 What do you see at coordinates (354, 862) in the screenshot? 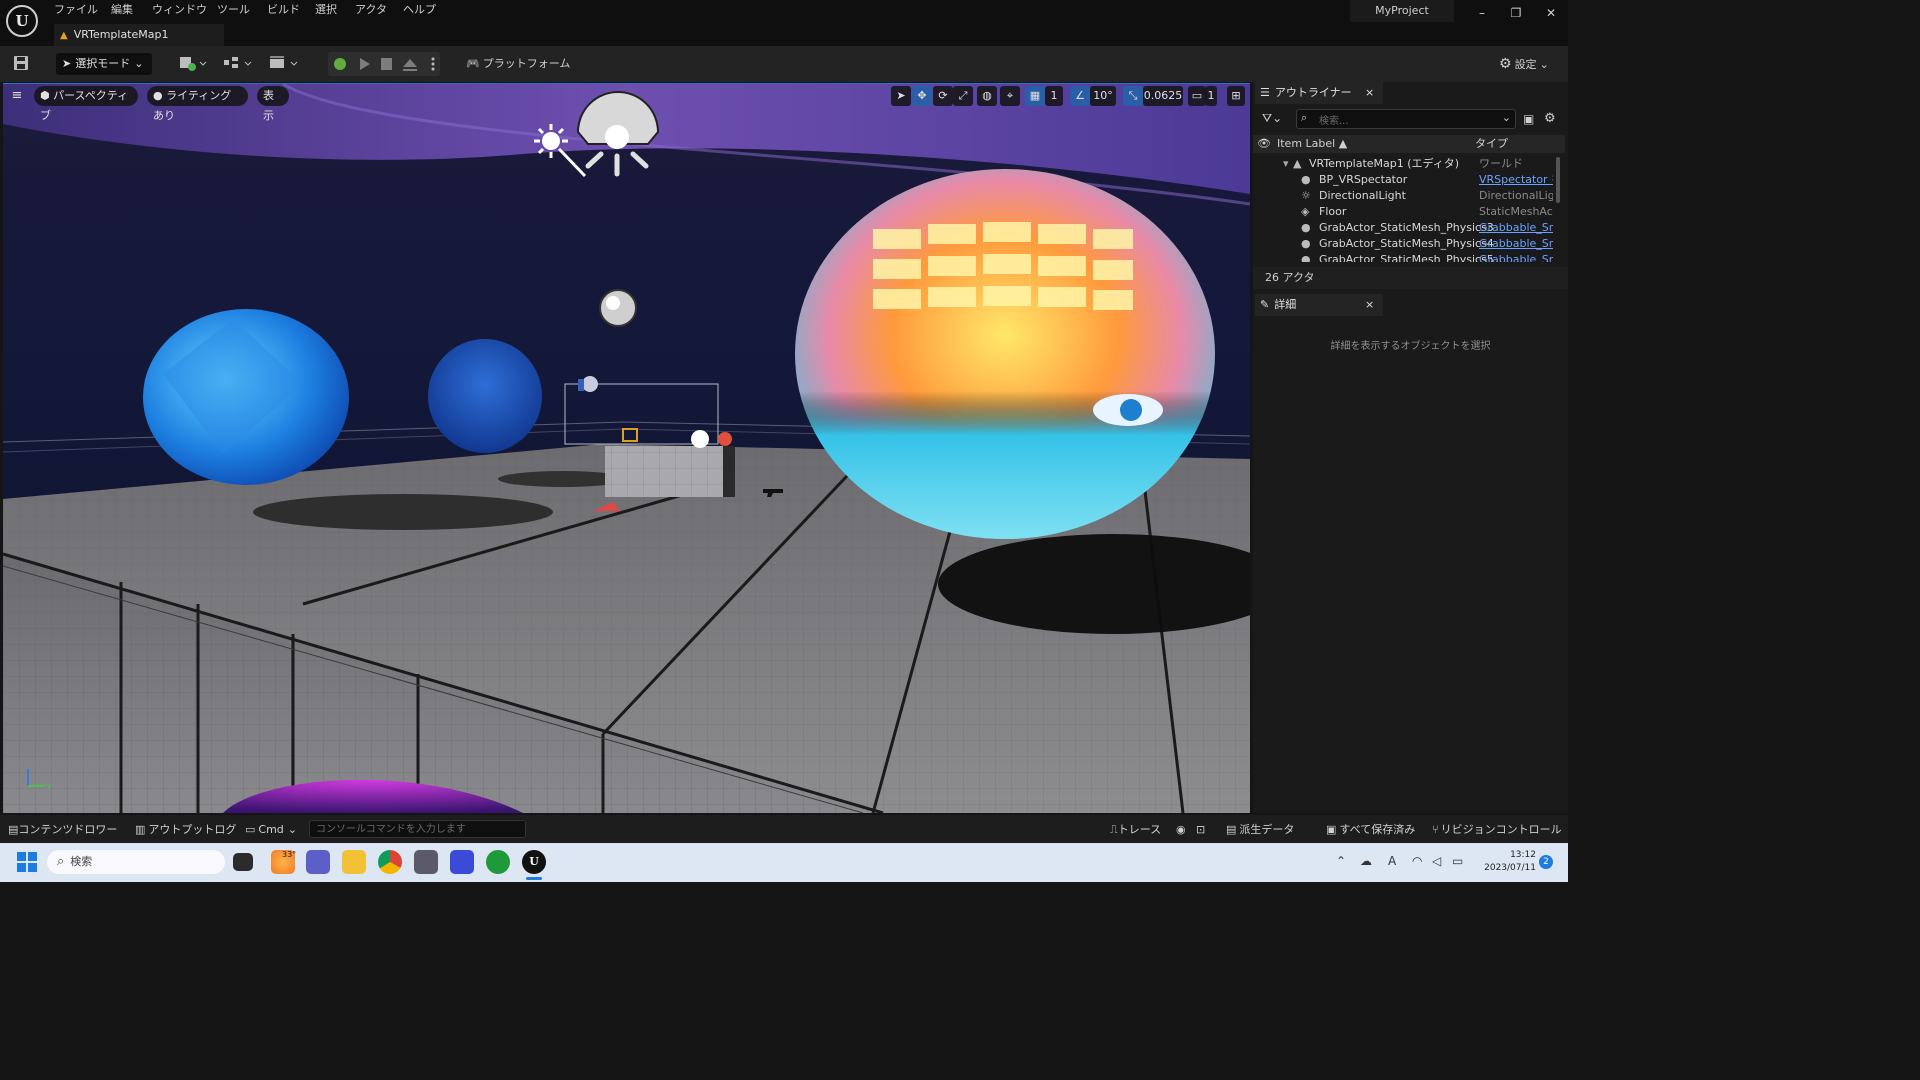
I see `file-explorer-icon` at bounding box center [354, 862].